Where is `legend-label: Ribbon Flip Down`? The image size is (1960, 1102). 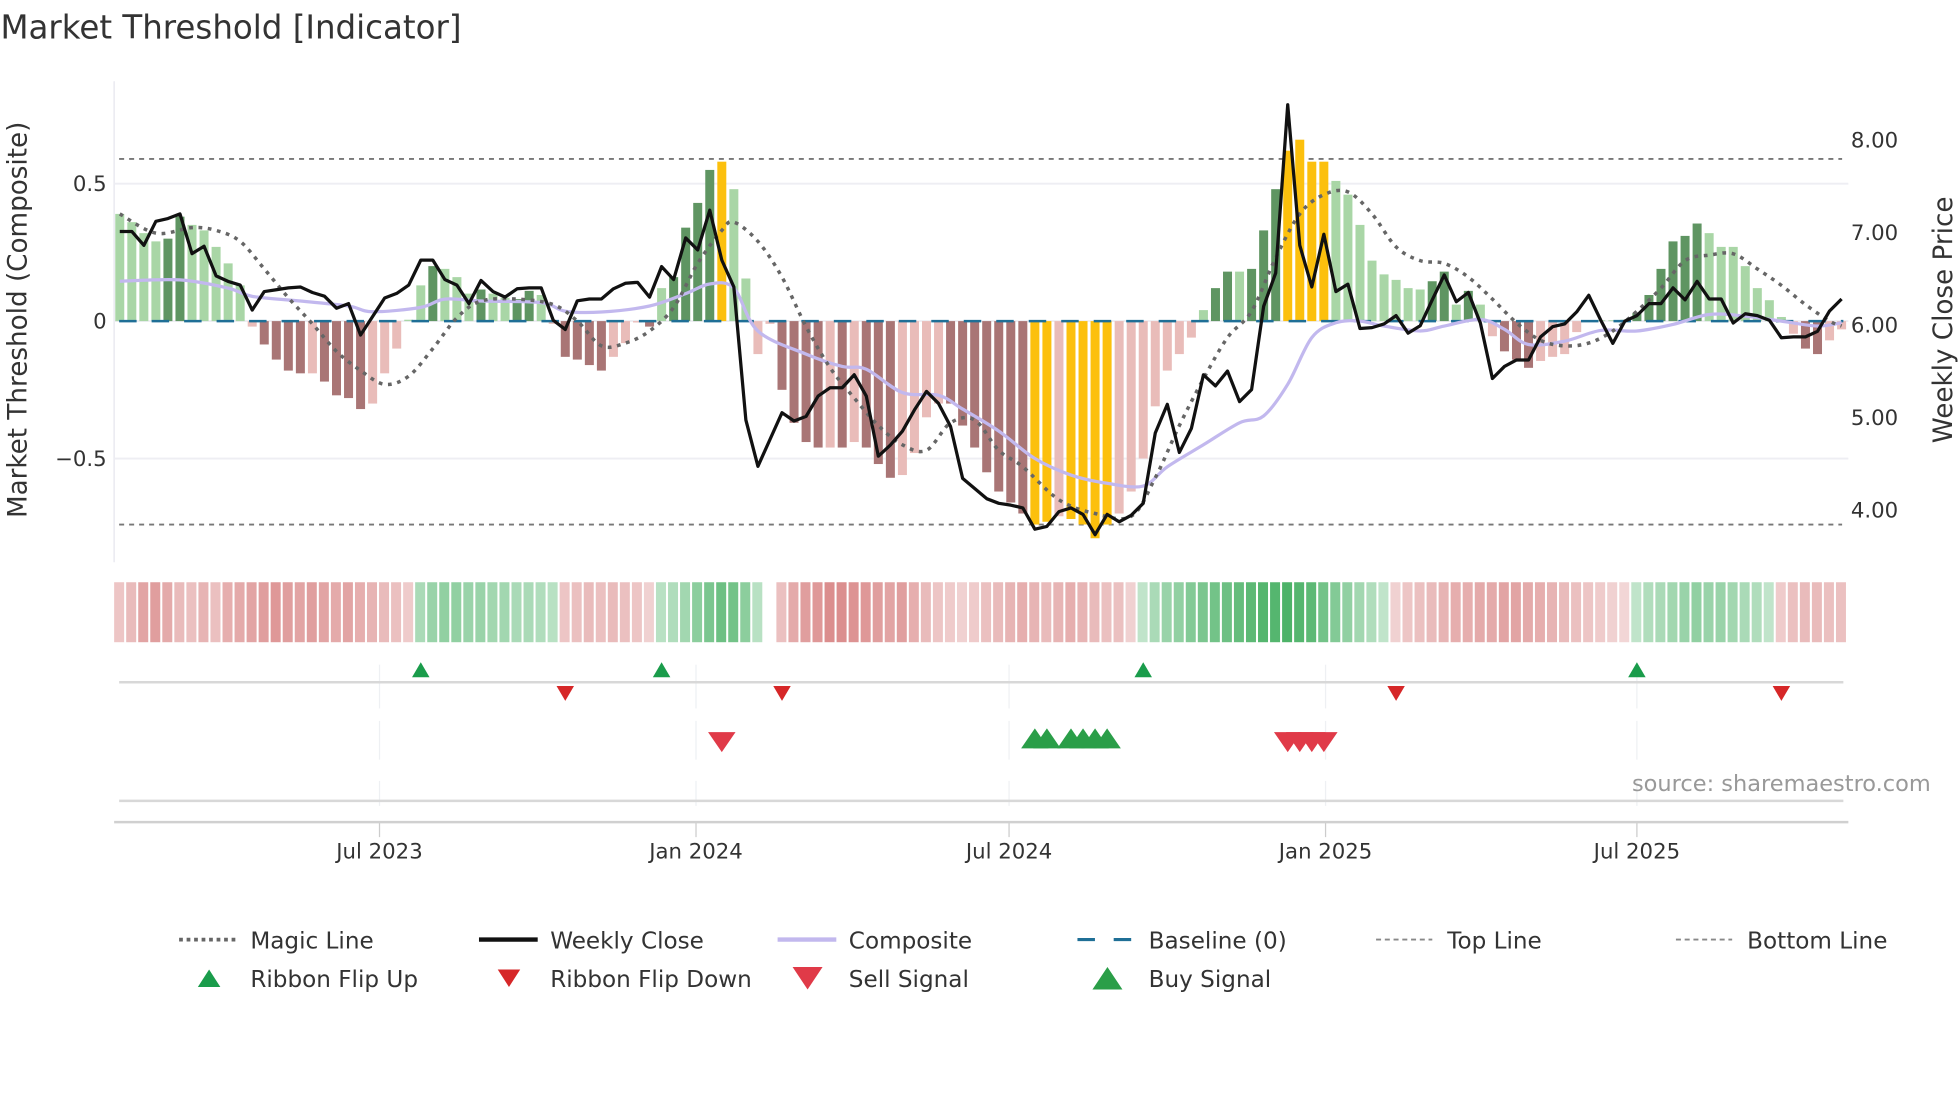 legend-label: Ribbon Flip Down is located at coordinates (651, 980).